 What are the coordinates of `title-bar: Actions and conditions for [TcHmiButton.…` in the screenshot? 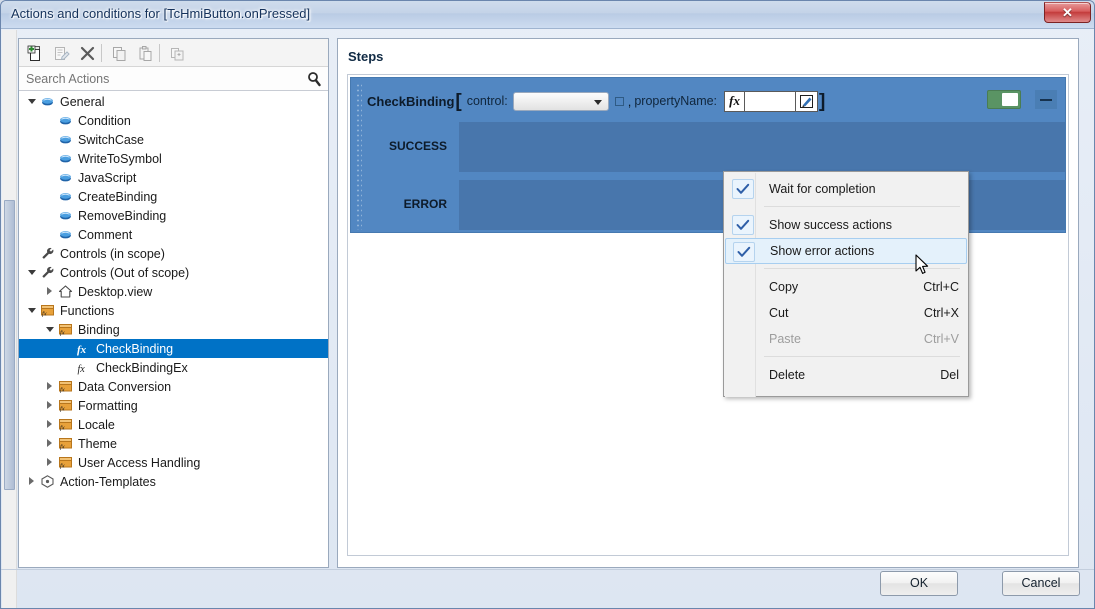 It's located at (547, 15).